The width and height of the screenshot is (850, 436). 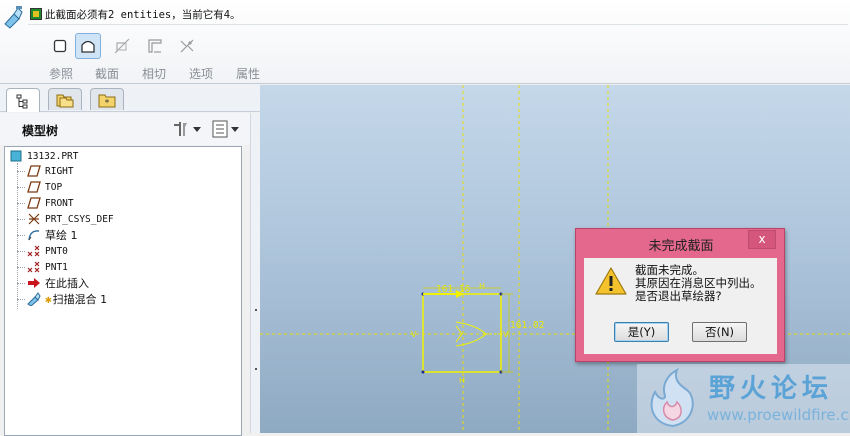 What do you see at coordinates (13, 17) in the screenshot?
I see `swept-blend-feature-icon` at bounding box center [13, 17].